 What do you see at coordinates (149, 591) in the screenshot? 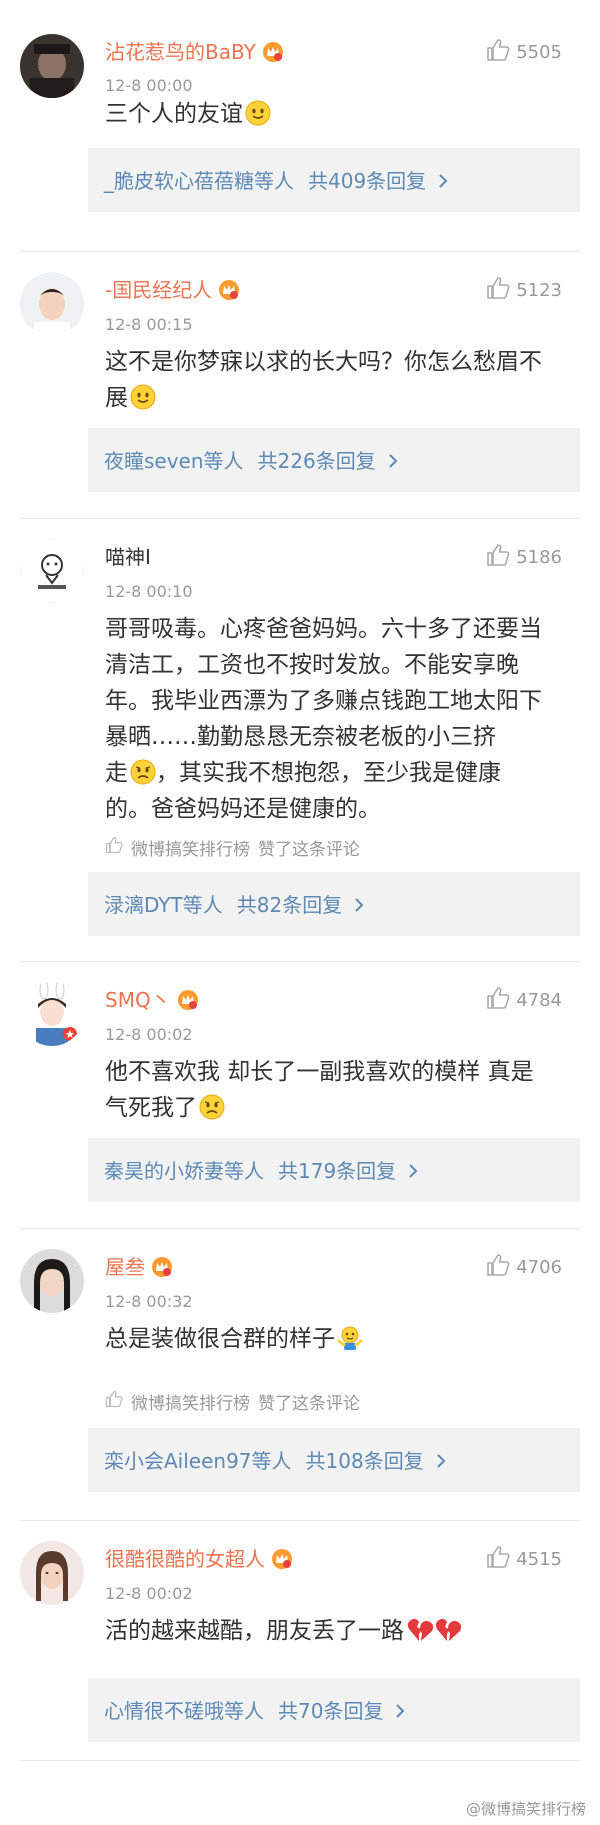
I see `comment-time: 12-8 00:10` at bounding box center [149, 591].